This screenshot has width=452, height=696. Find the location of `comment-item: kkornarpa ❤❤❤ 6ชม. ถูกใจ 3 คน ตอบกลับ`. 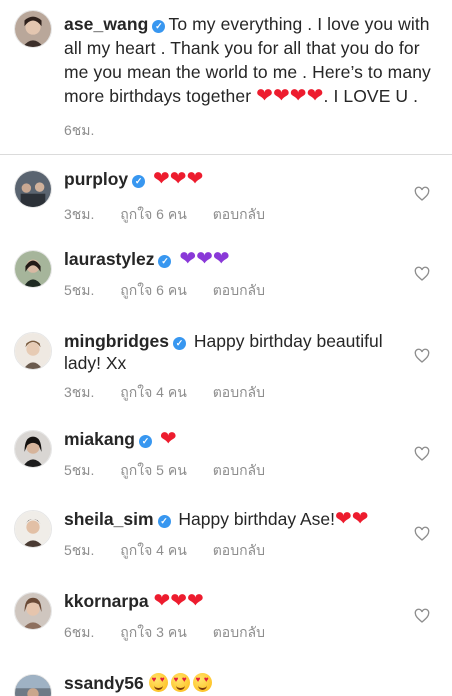

comment-item: kkornarpa ❤❤❤ 6ชม. ถูกใจ 3 คน ตอบกลับ is located at coordinates (226, 624).